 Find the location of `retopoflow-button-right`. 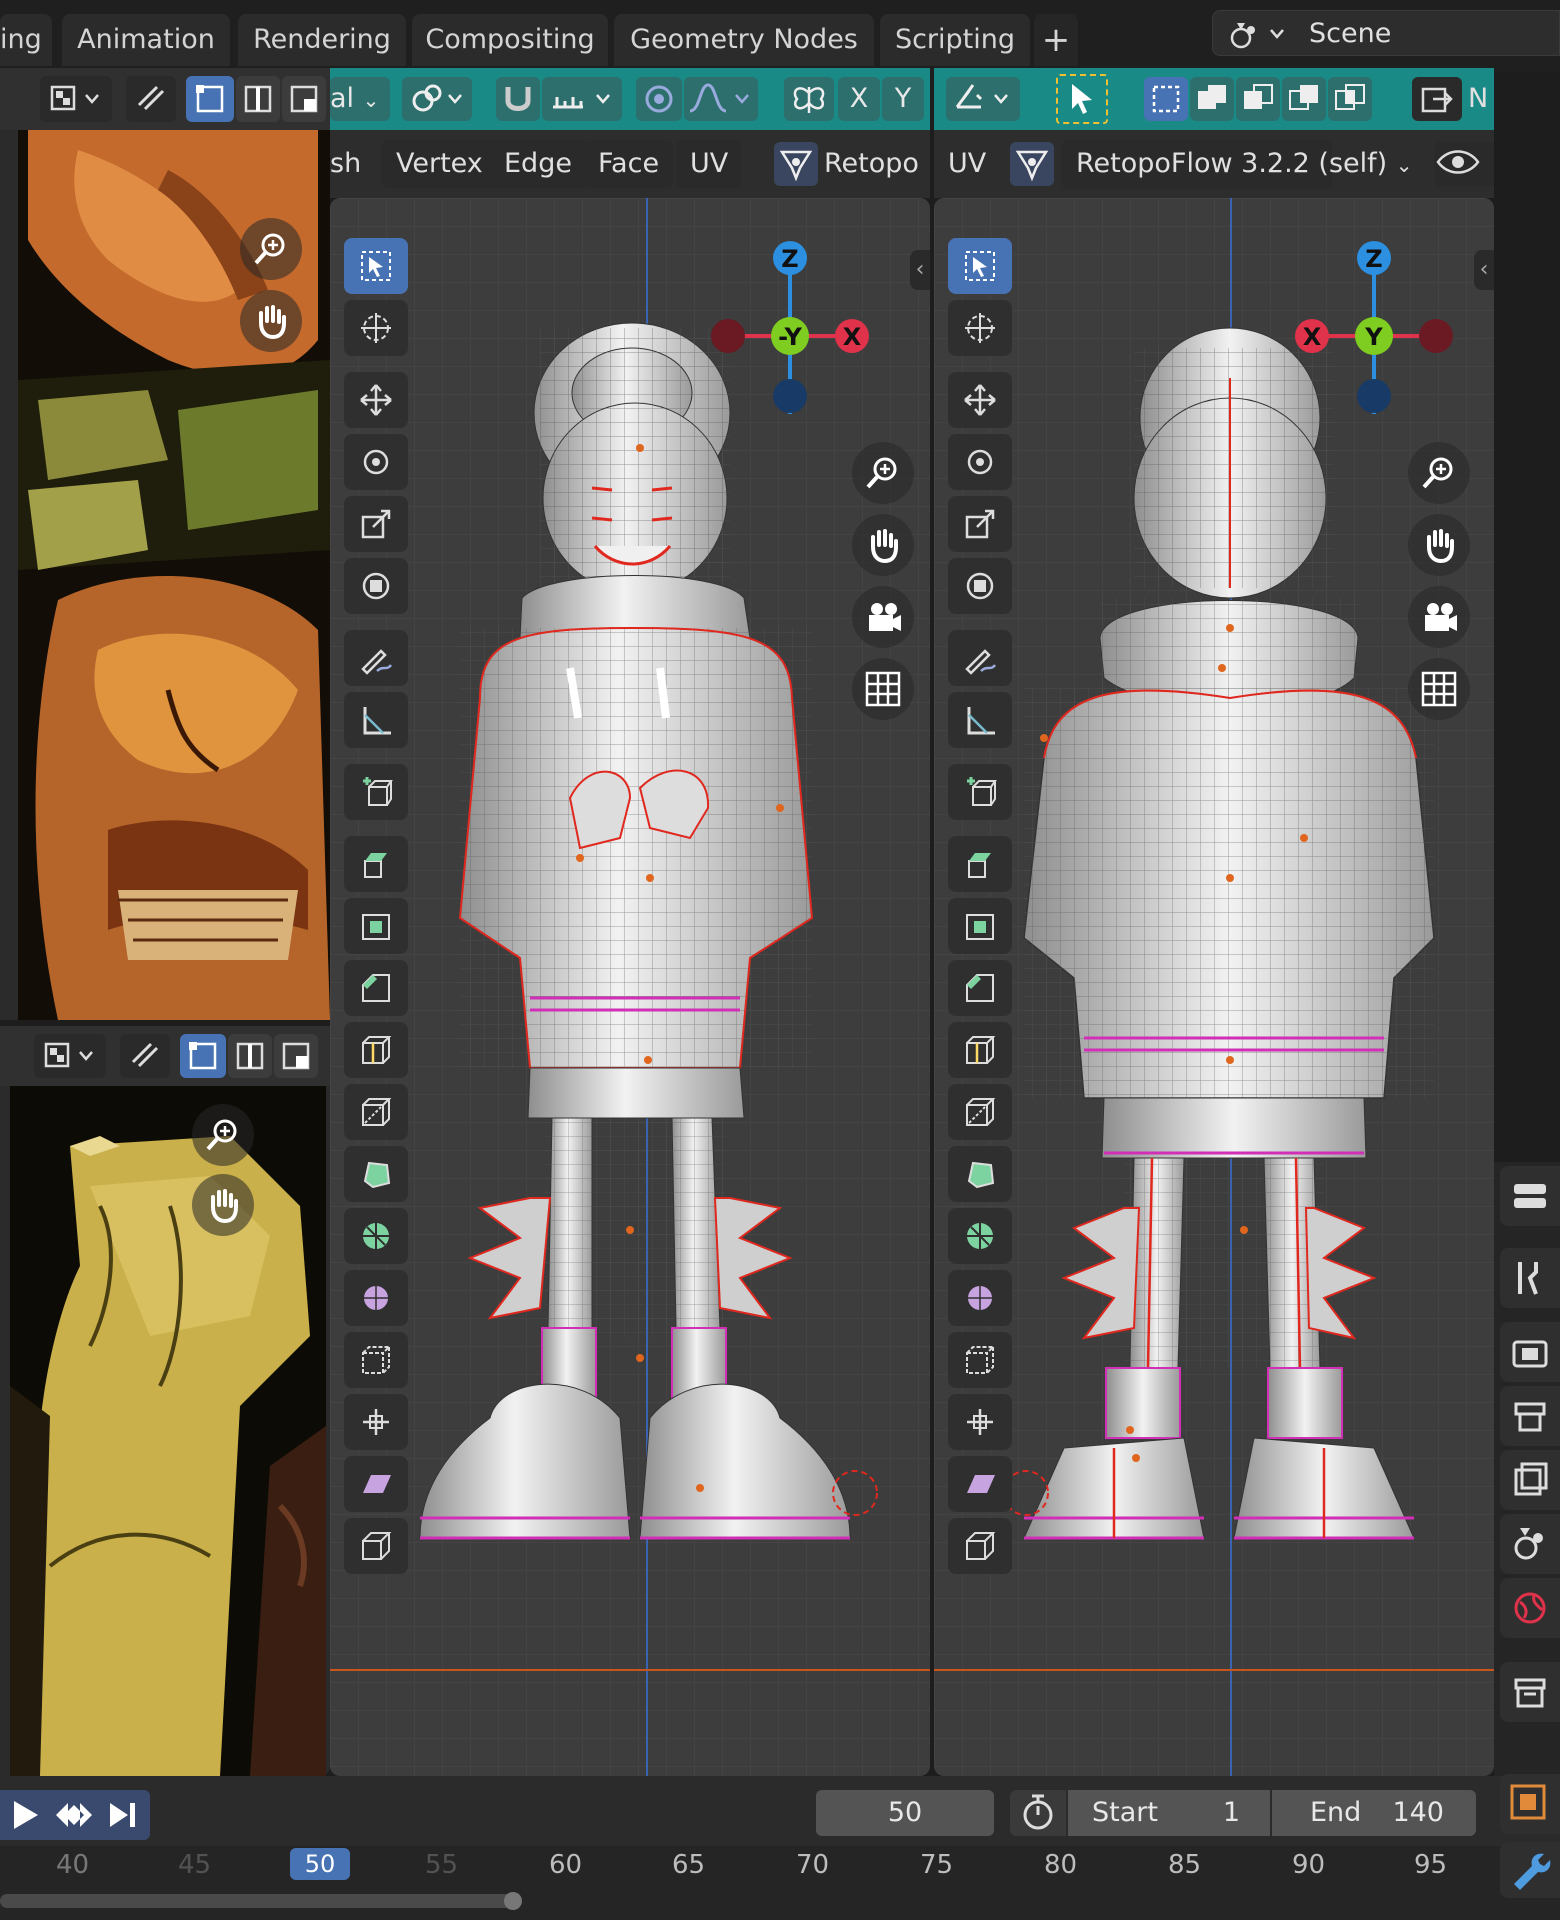

retopoflow-button-right is located at coordinates (1032, 164).